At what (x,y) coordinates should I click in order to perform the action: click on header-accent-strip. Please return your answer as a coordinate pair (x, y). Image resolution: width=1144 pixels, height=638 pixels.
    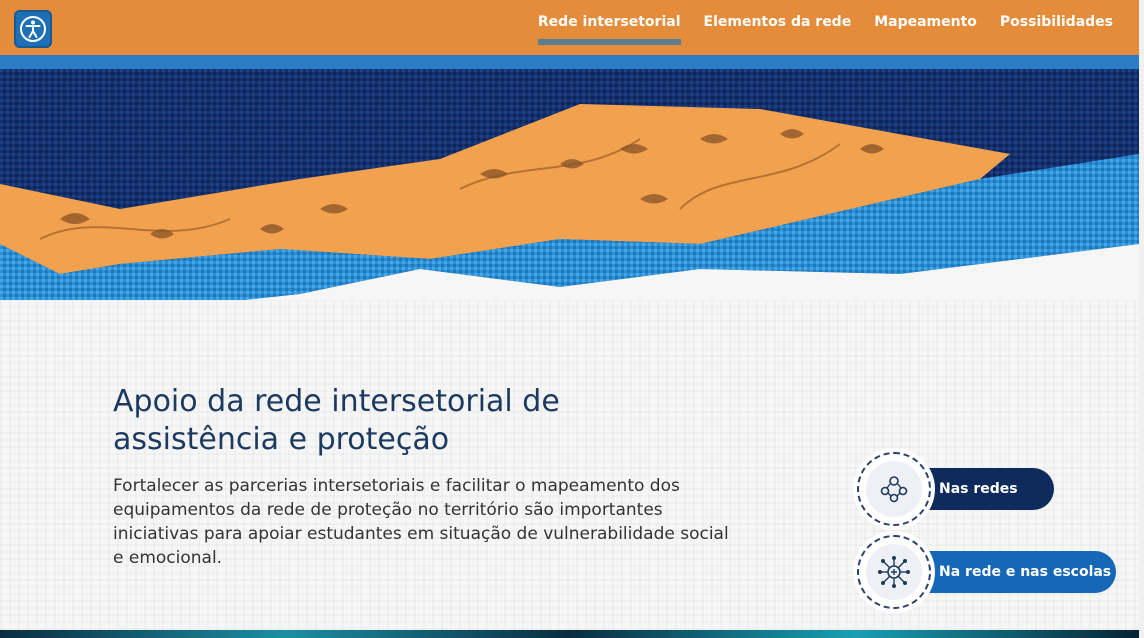
    Looking at the image, I should click on (569, 62).